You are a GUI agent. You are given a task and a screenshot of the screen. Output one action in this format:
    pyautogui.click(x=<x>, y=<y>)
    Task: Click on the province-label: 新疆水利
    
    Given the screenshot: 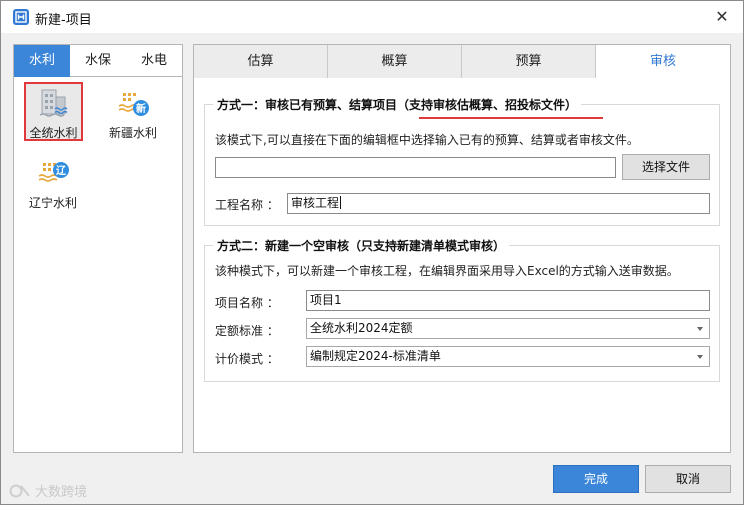 What is the action you would take?
    pyautogui.click(x=132, y=133)
    